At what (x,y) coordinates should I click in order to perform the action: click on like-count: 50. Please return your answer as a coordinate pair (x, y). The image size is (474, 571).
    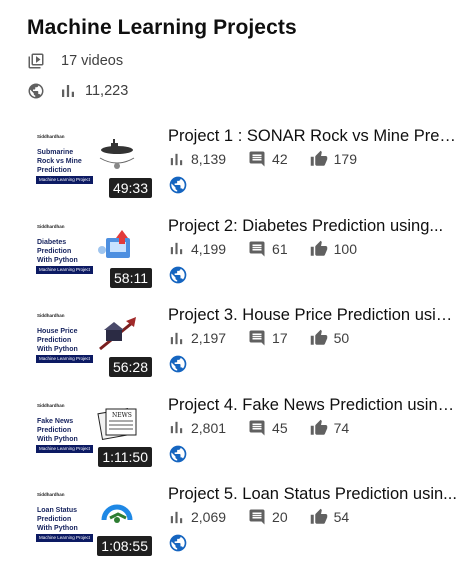
    Looking at the image, I should click on (341, 338).